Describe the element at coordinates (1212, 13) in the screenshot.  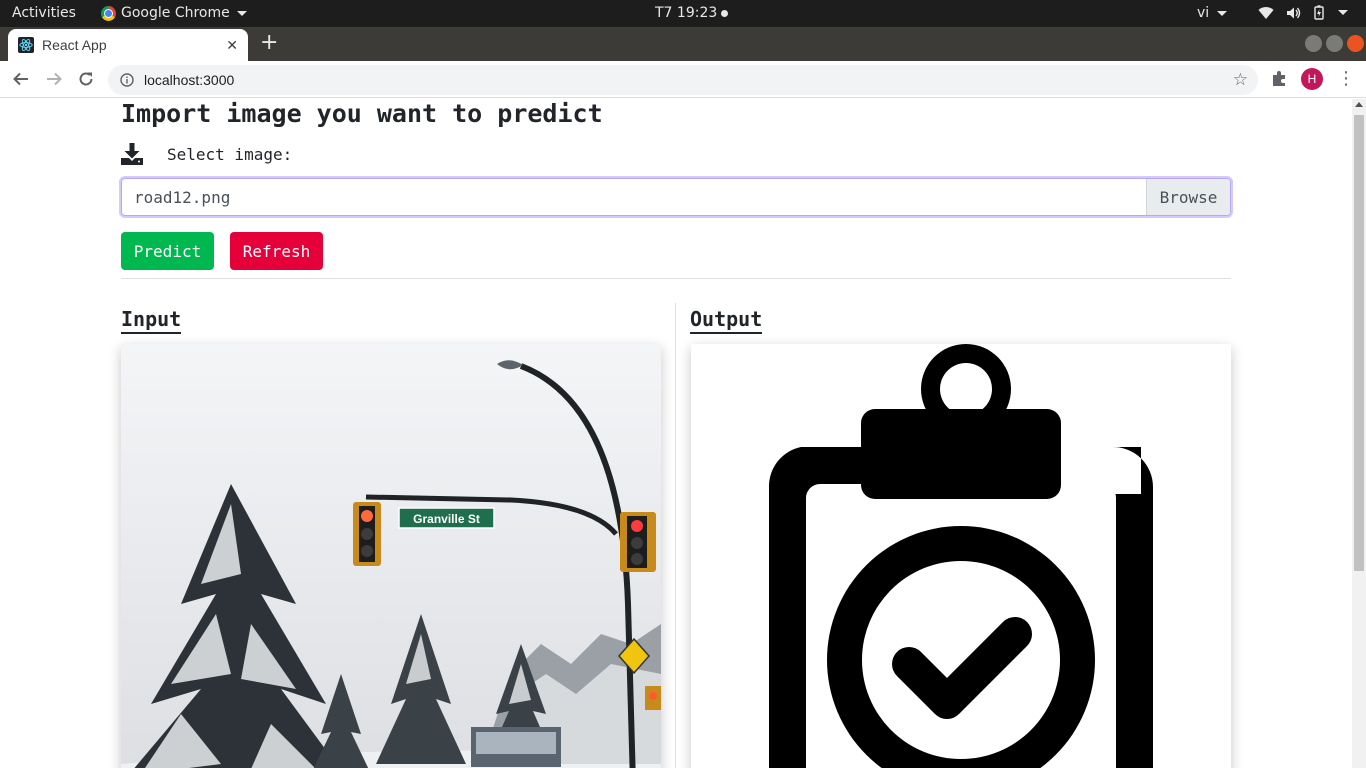
I see `input-language-menu: vi` at that location.